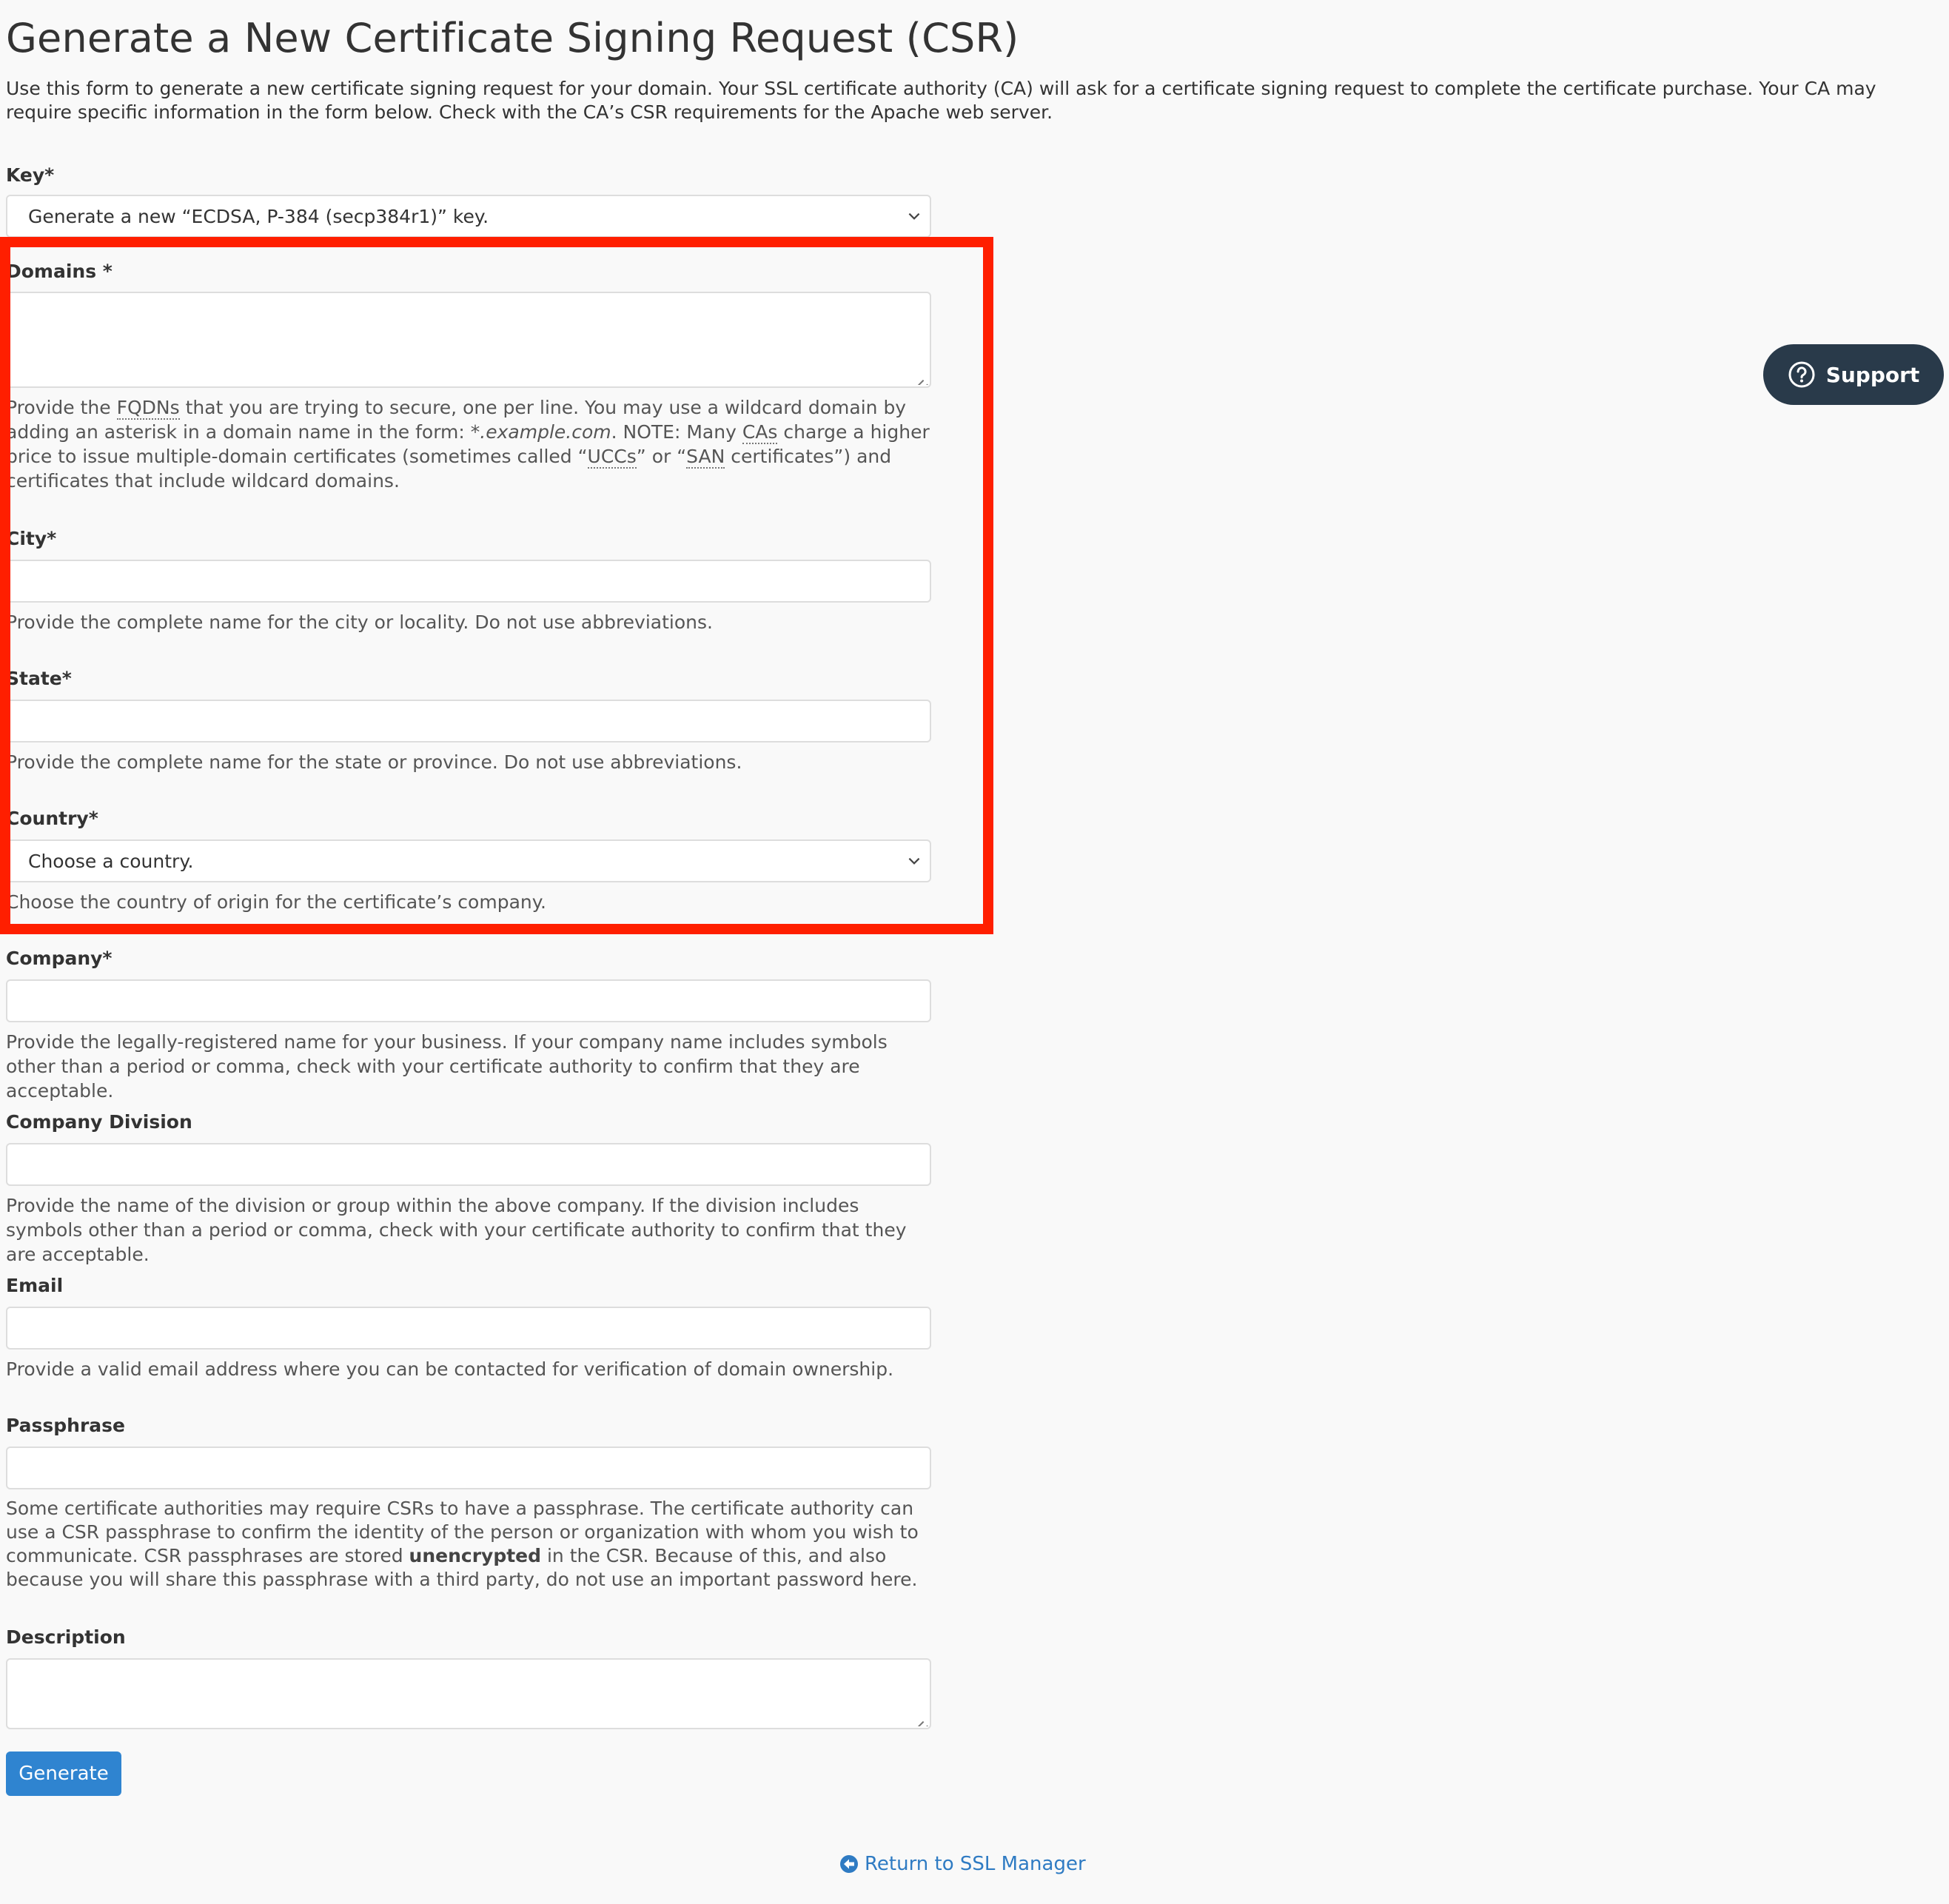  I want to click on company-division-input, so click(468, 1164).